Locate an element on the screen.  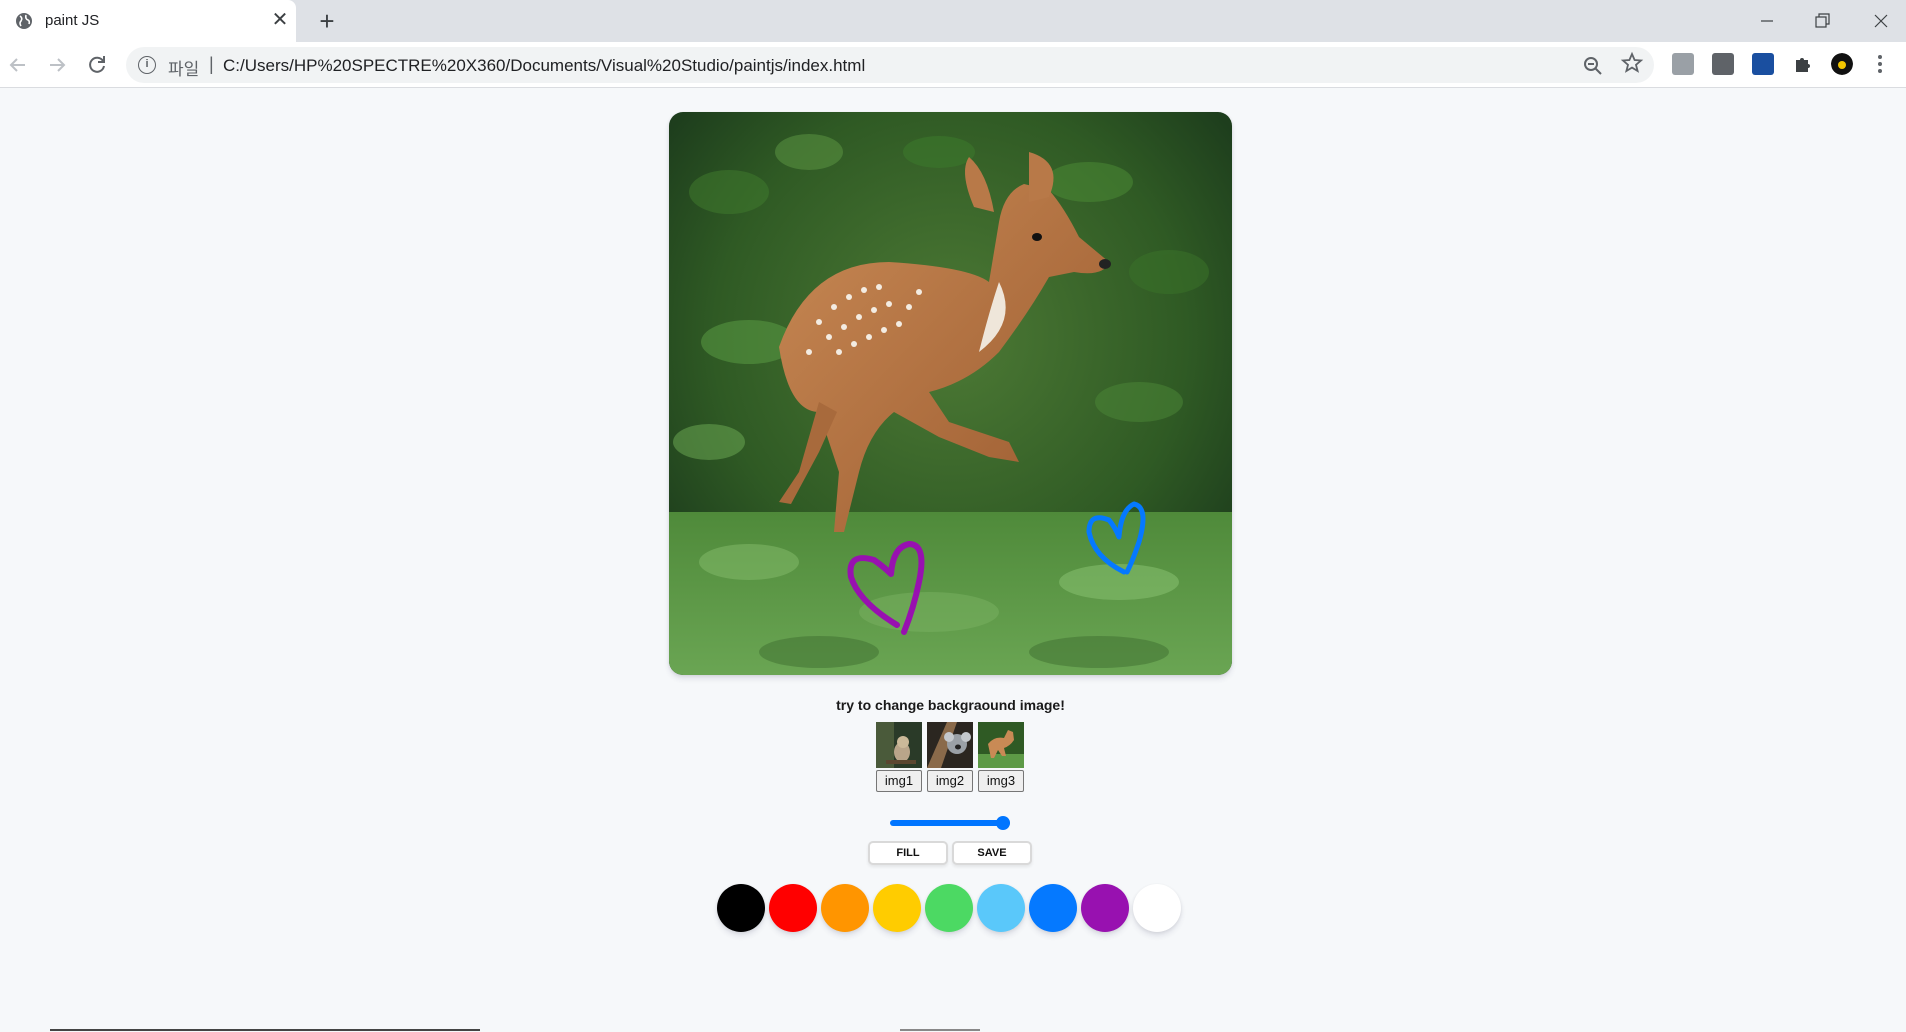
slider-thumb is located at coordinates (1003, 823).